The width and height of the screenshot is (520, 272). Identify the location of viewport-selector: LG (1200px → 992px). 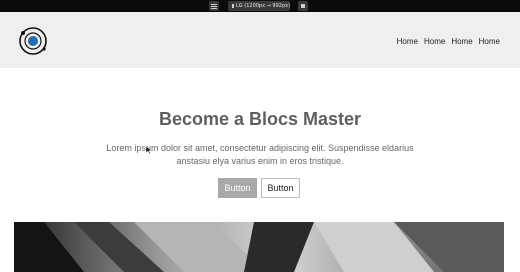
(259, 6).